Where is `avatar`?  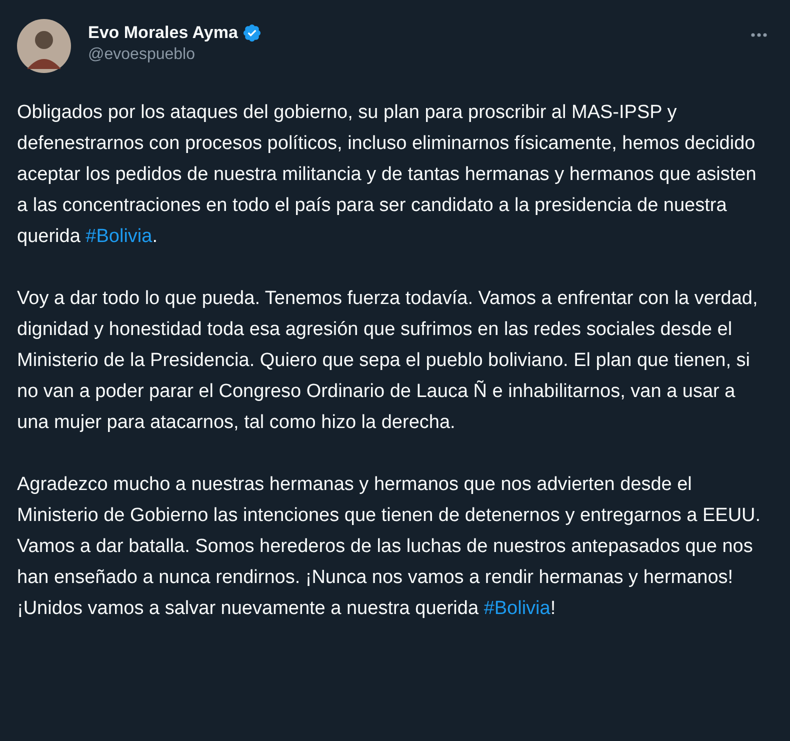 avatar is located at coordinates (44, 46).